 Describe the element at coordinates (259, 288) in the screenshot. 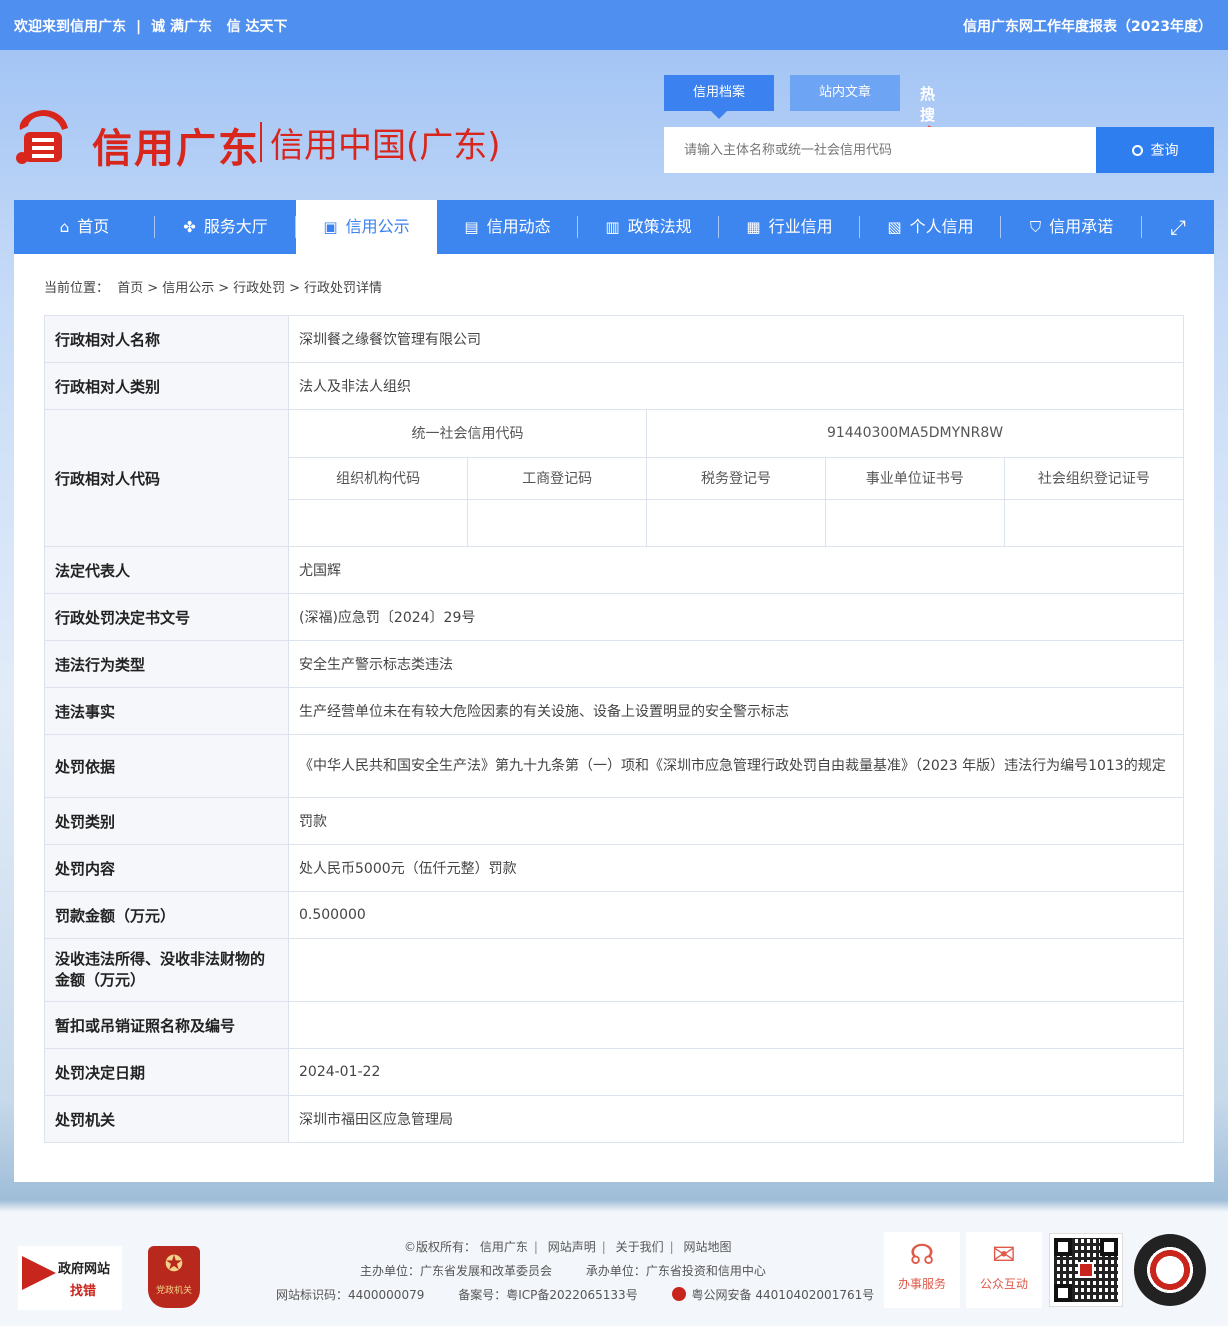

I see `breadcrumb-admin-penalty: 行政处罚` at that location.